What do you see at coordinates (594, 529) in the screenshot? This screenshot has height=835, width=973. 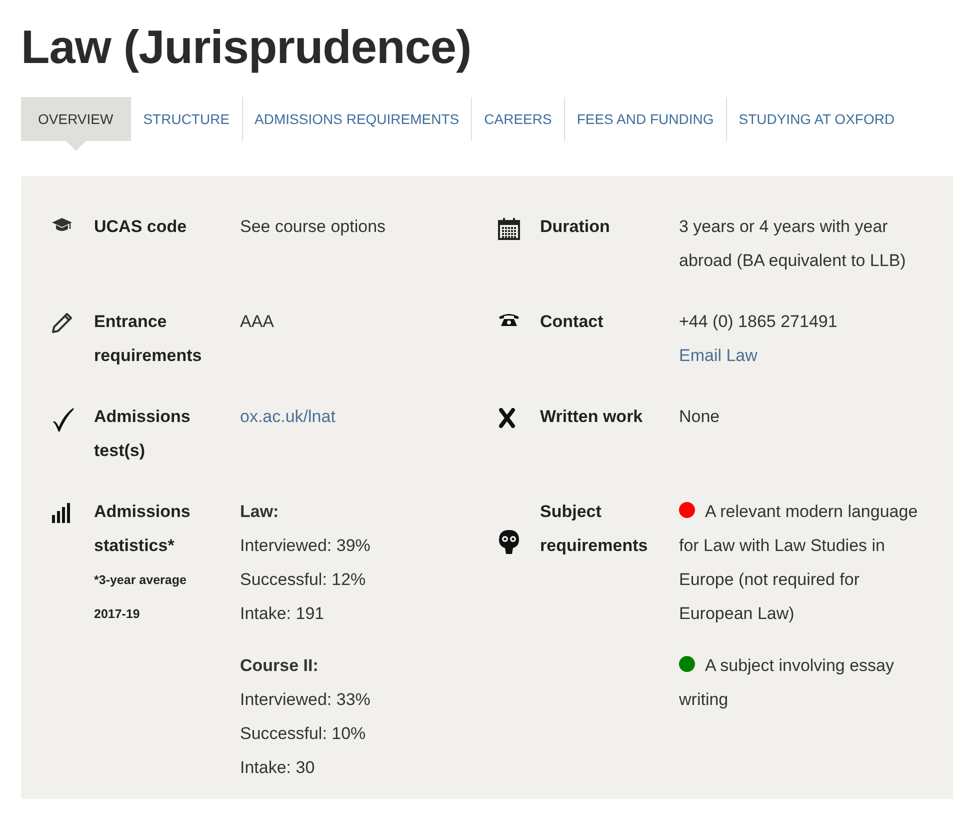 I see `fact-label: Subject requirements` at bounding box center [594, 529].